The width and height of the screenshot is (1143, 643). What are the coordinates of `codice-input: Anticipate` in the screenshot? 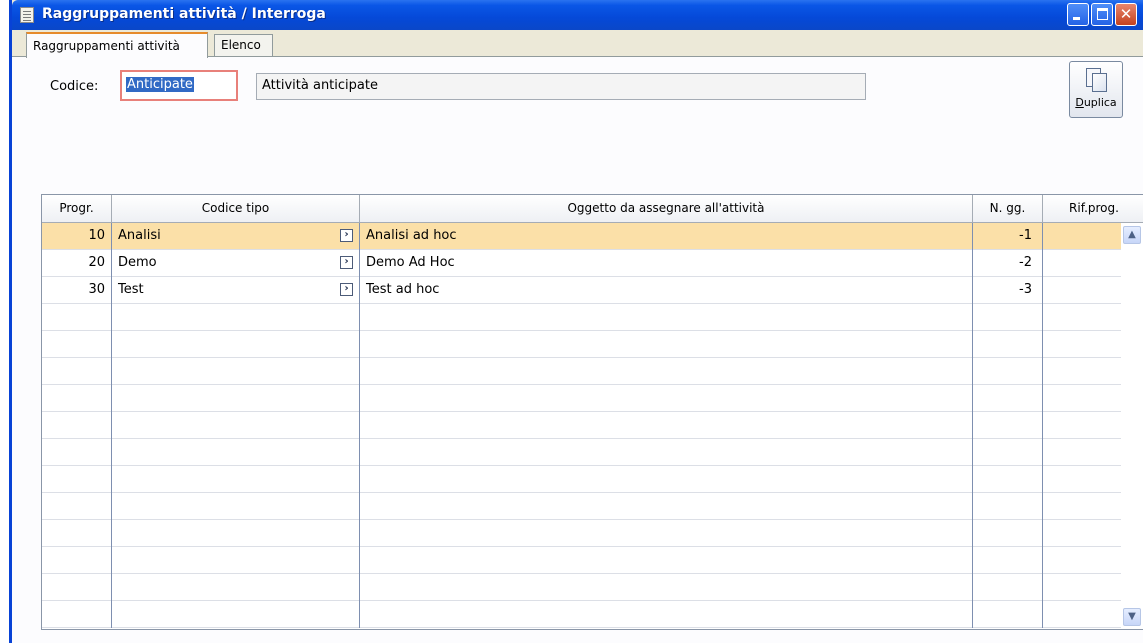 It's located at (179, 85).